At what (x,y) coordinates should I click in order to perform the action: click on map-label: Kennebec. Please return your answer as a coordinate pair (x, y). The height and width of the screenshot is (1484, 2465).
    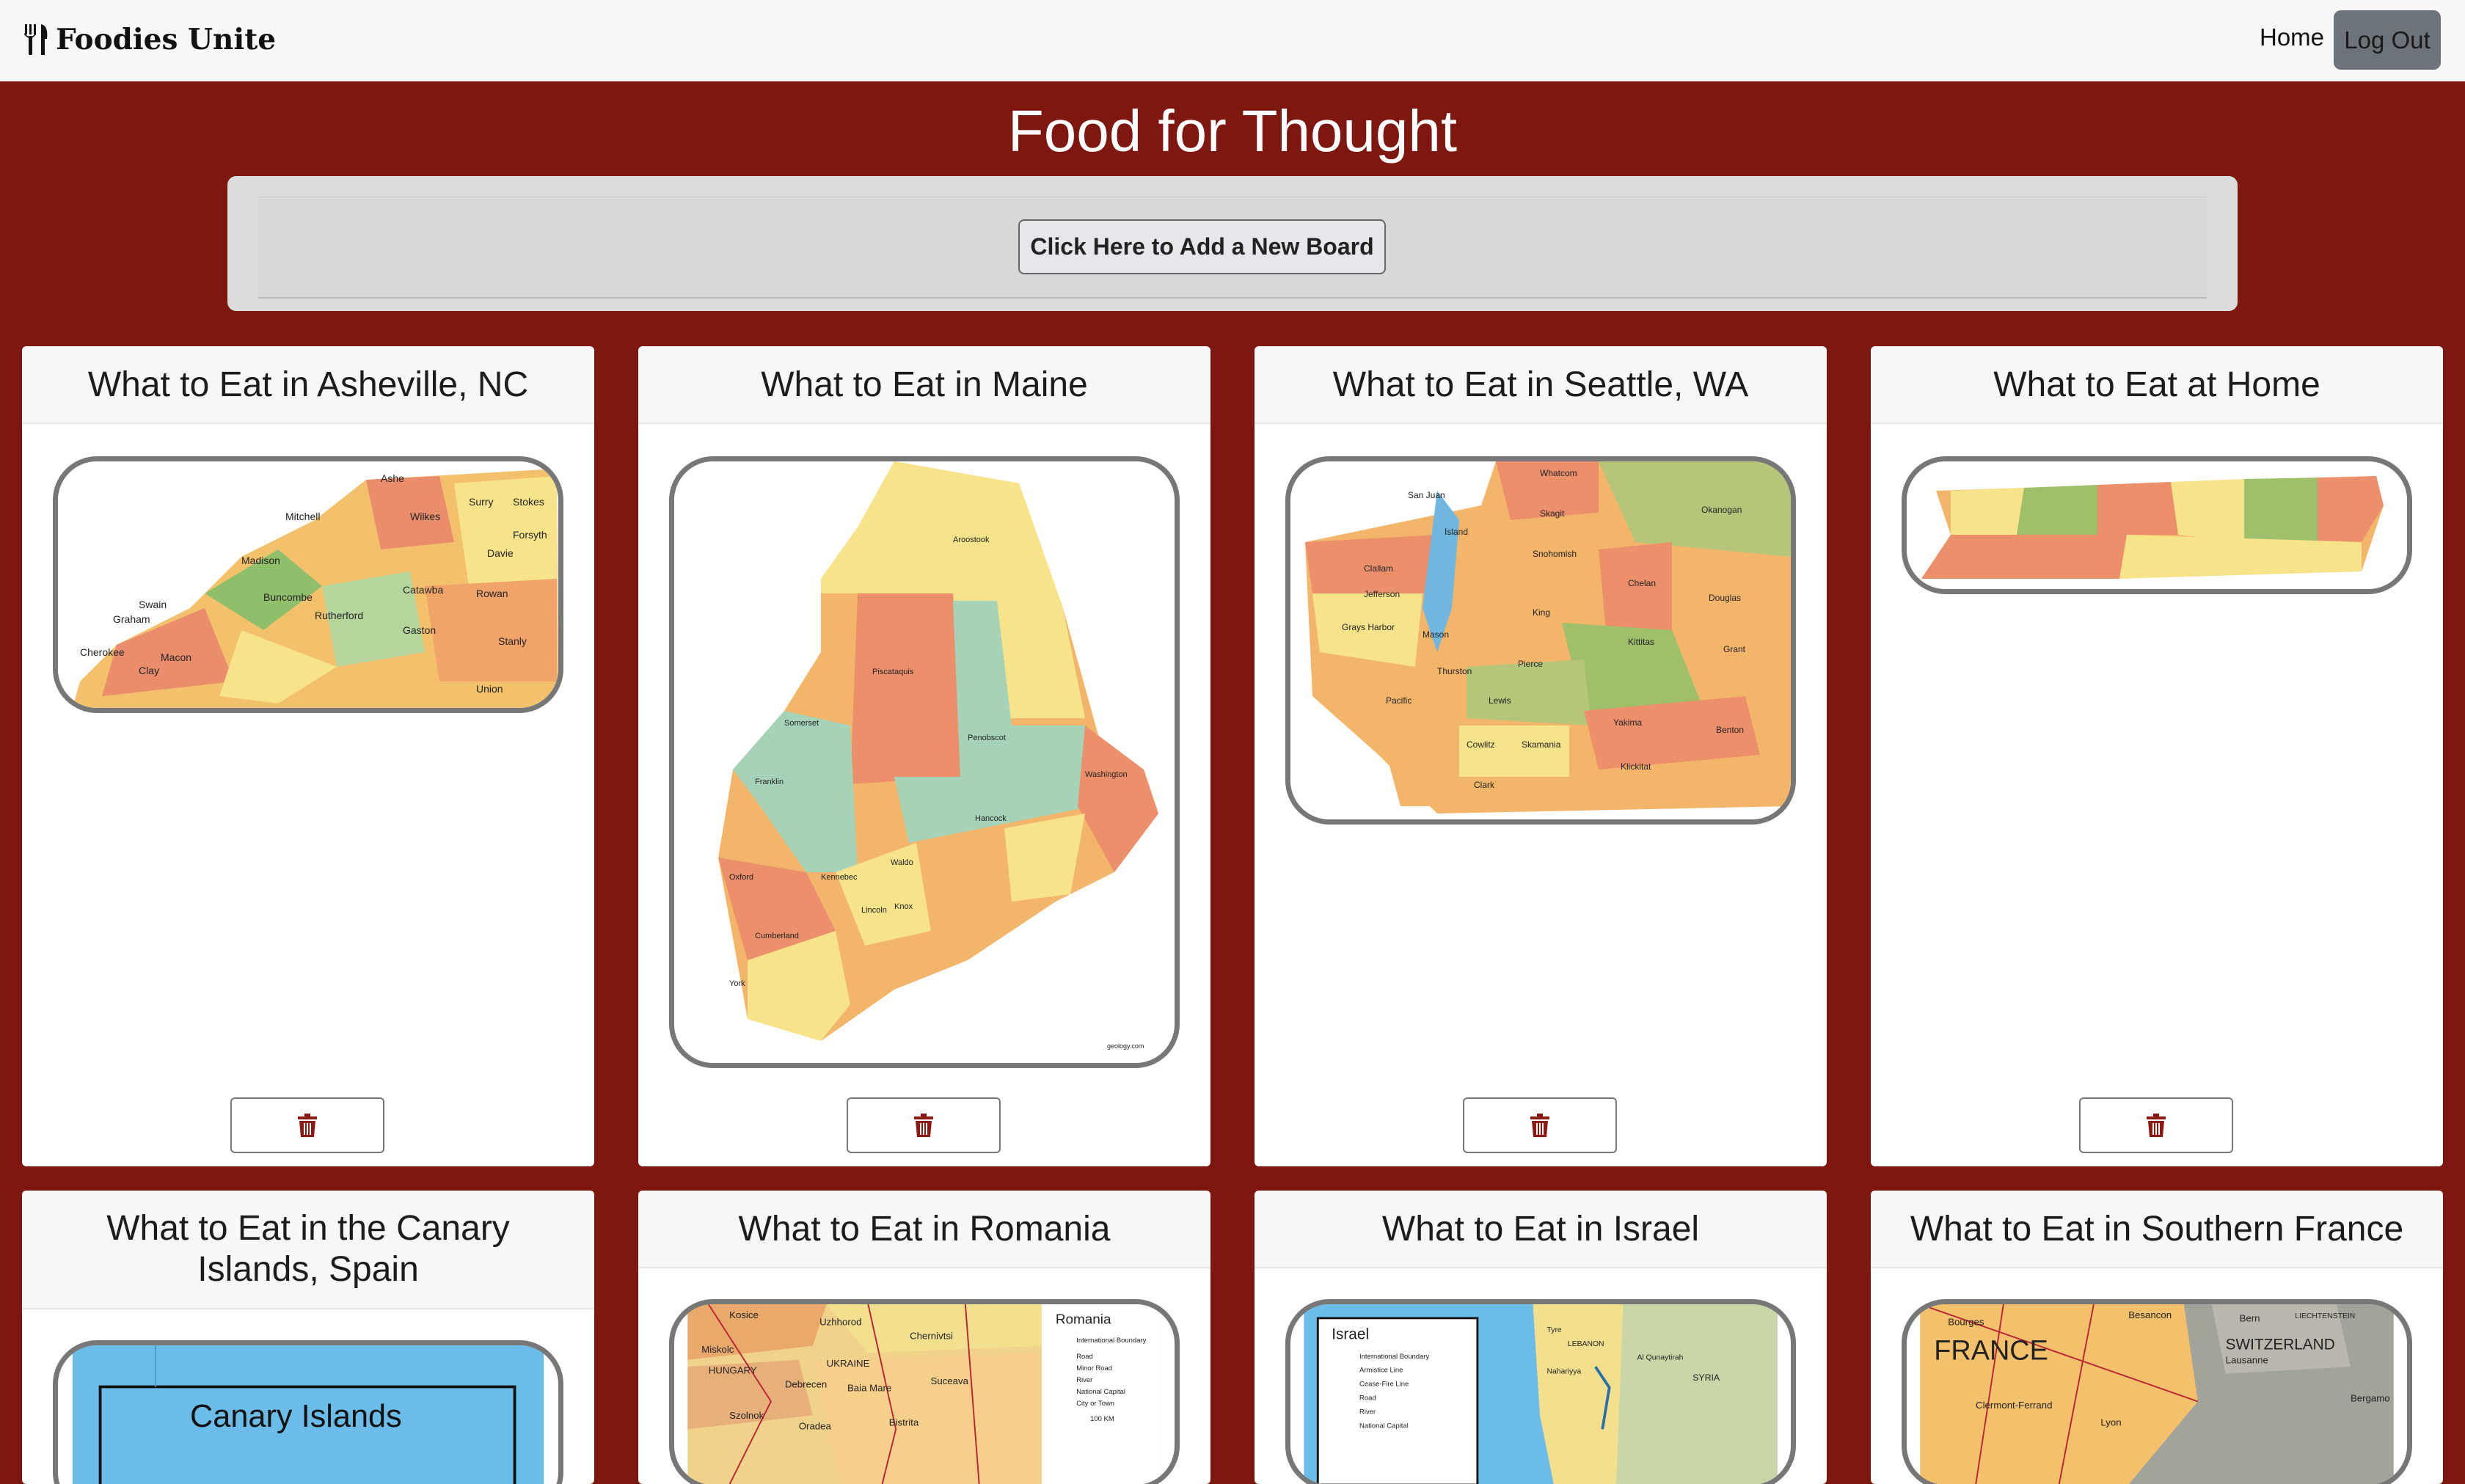
    Looking at the image, I should click on (839, 877).